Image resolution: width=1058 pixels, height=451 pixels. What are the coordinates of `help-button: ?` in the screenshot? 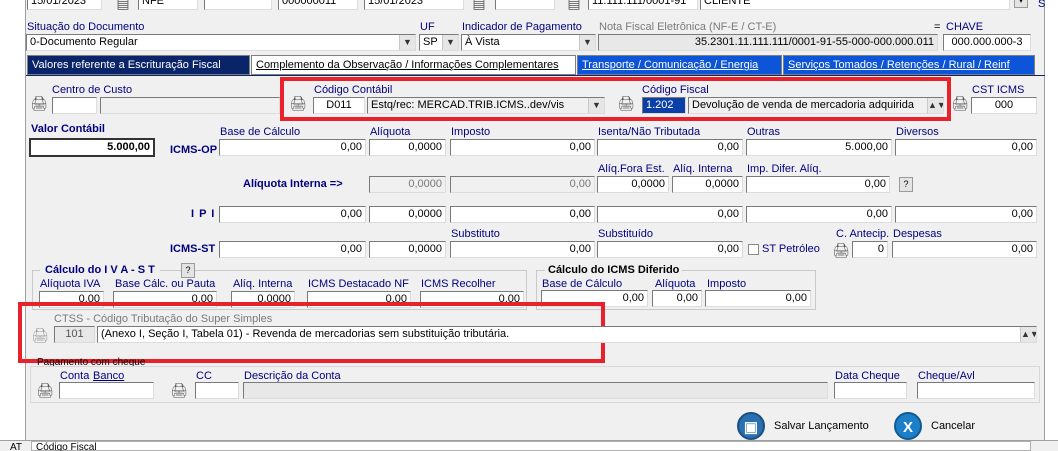 It's located at (906, 184).